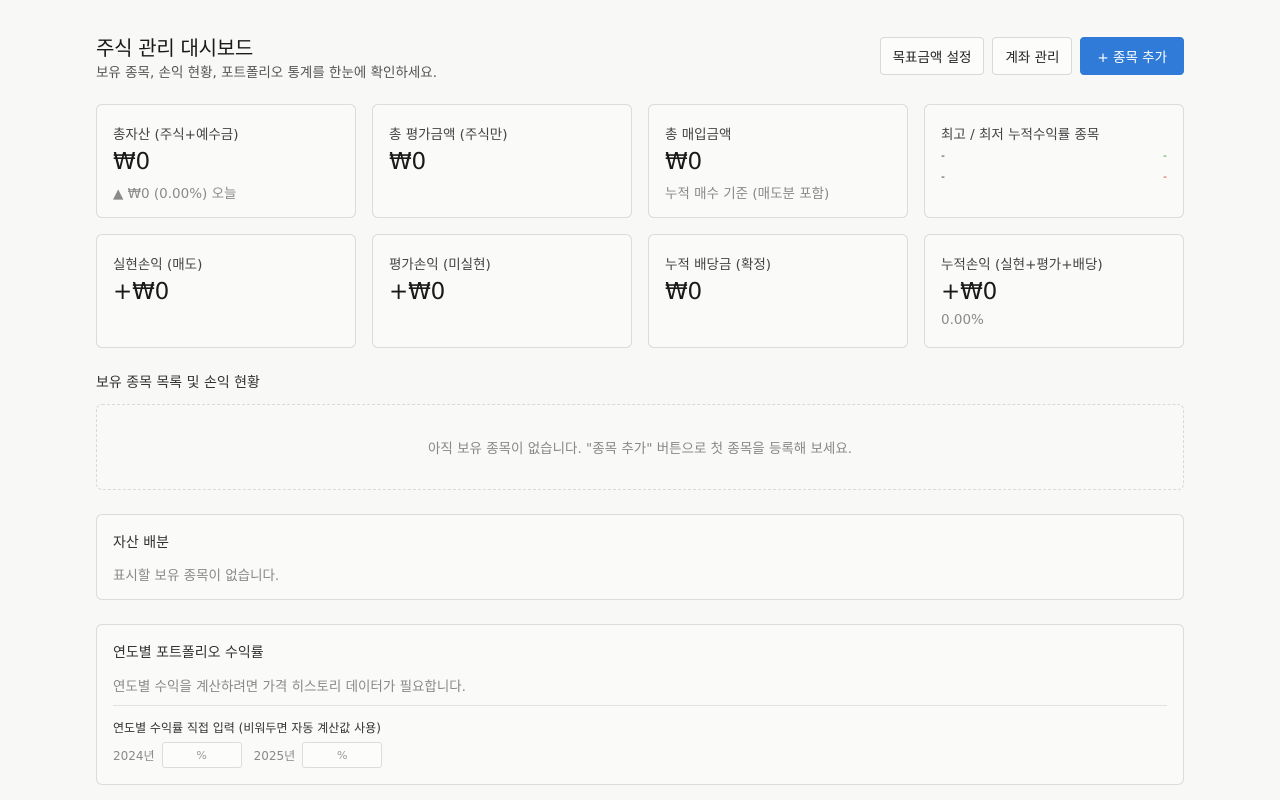 The image size is (1280, 800). Describe the element at coordinates (178, 383) in the screenshot. I see `holdings-section-title: 보유 종목 목록 및 손익 현황` at that location.